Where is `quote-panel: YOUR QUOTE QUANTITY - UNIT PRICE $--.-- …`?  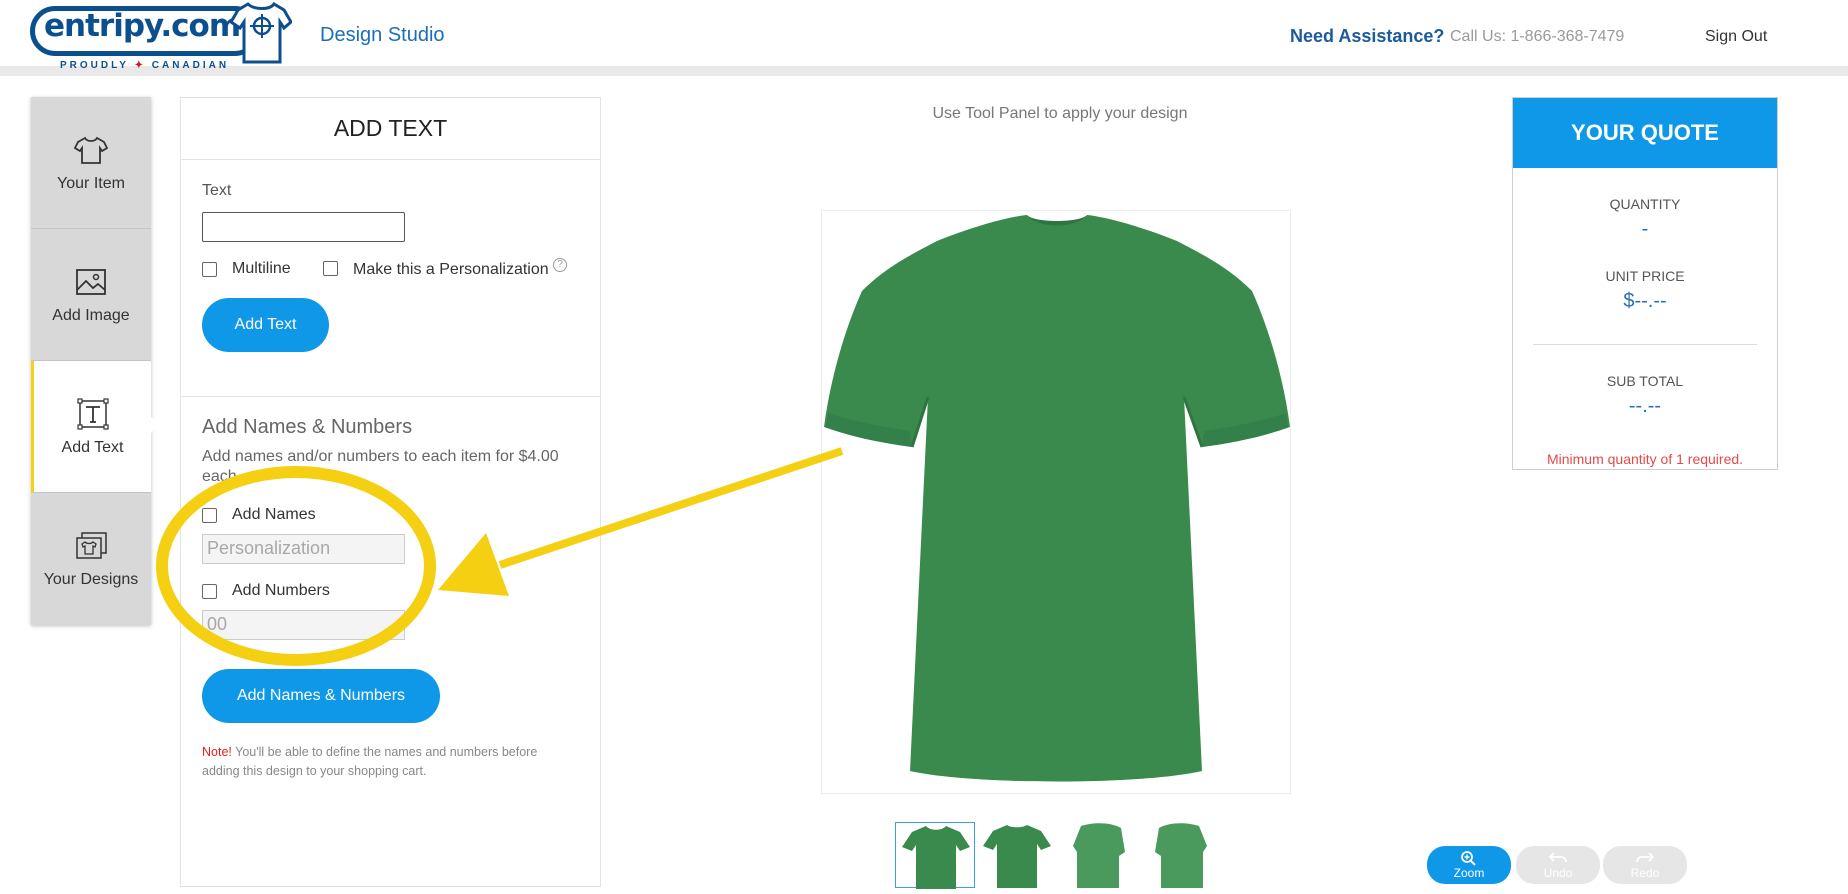 quote-panel: YOUR QUOTE QUANTITY - UNIT PRICE $--.-- … is located at coordinates (1645, 283).